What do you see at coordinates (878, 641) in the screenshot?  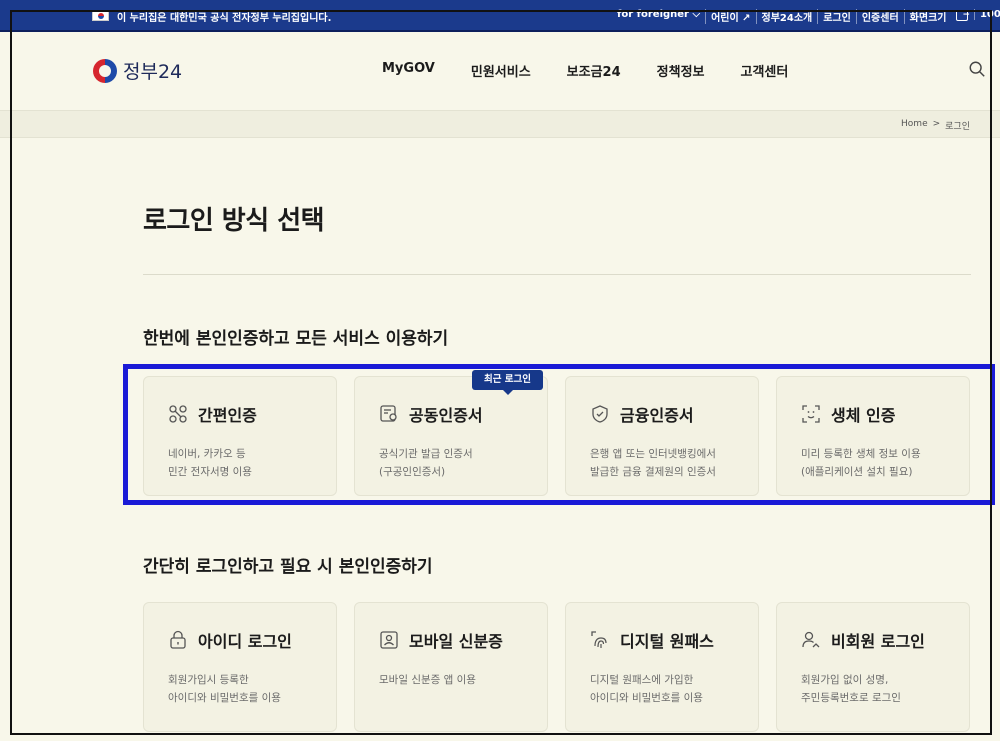 I see `card-title: 비회원 로그인` at bounding box center [878, 641].